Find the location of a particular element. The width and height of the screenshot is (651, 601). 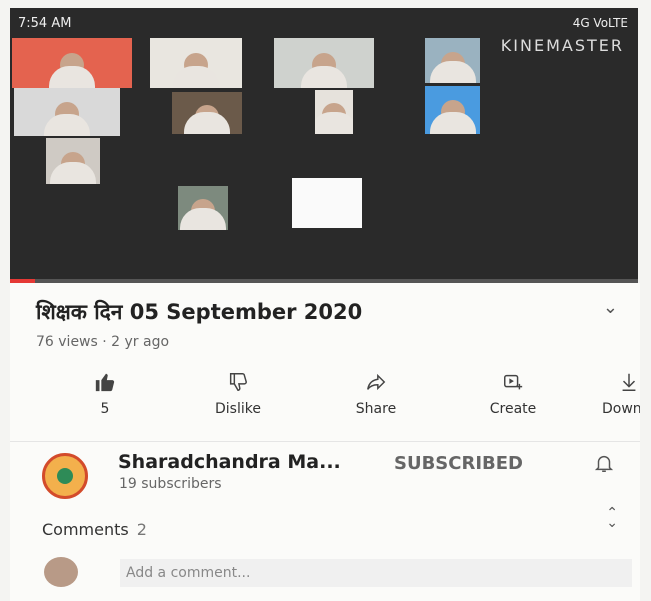

thumbs-up-icon is located at coordinates (105, 382).